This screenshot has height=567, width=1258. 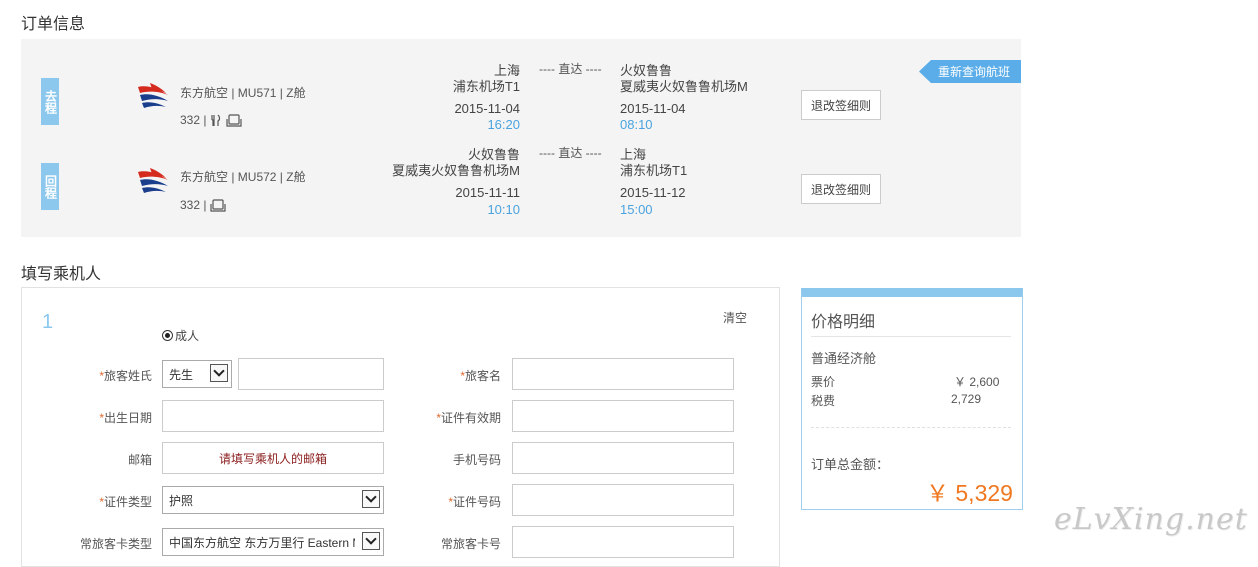 I want to click on fare-value: ￥ 2,600, so click(x=977, y=382).